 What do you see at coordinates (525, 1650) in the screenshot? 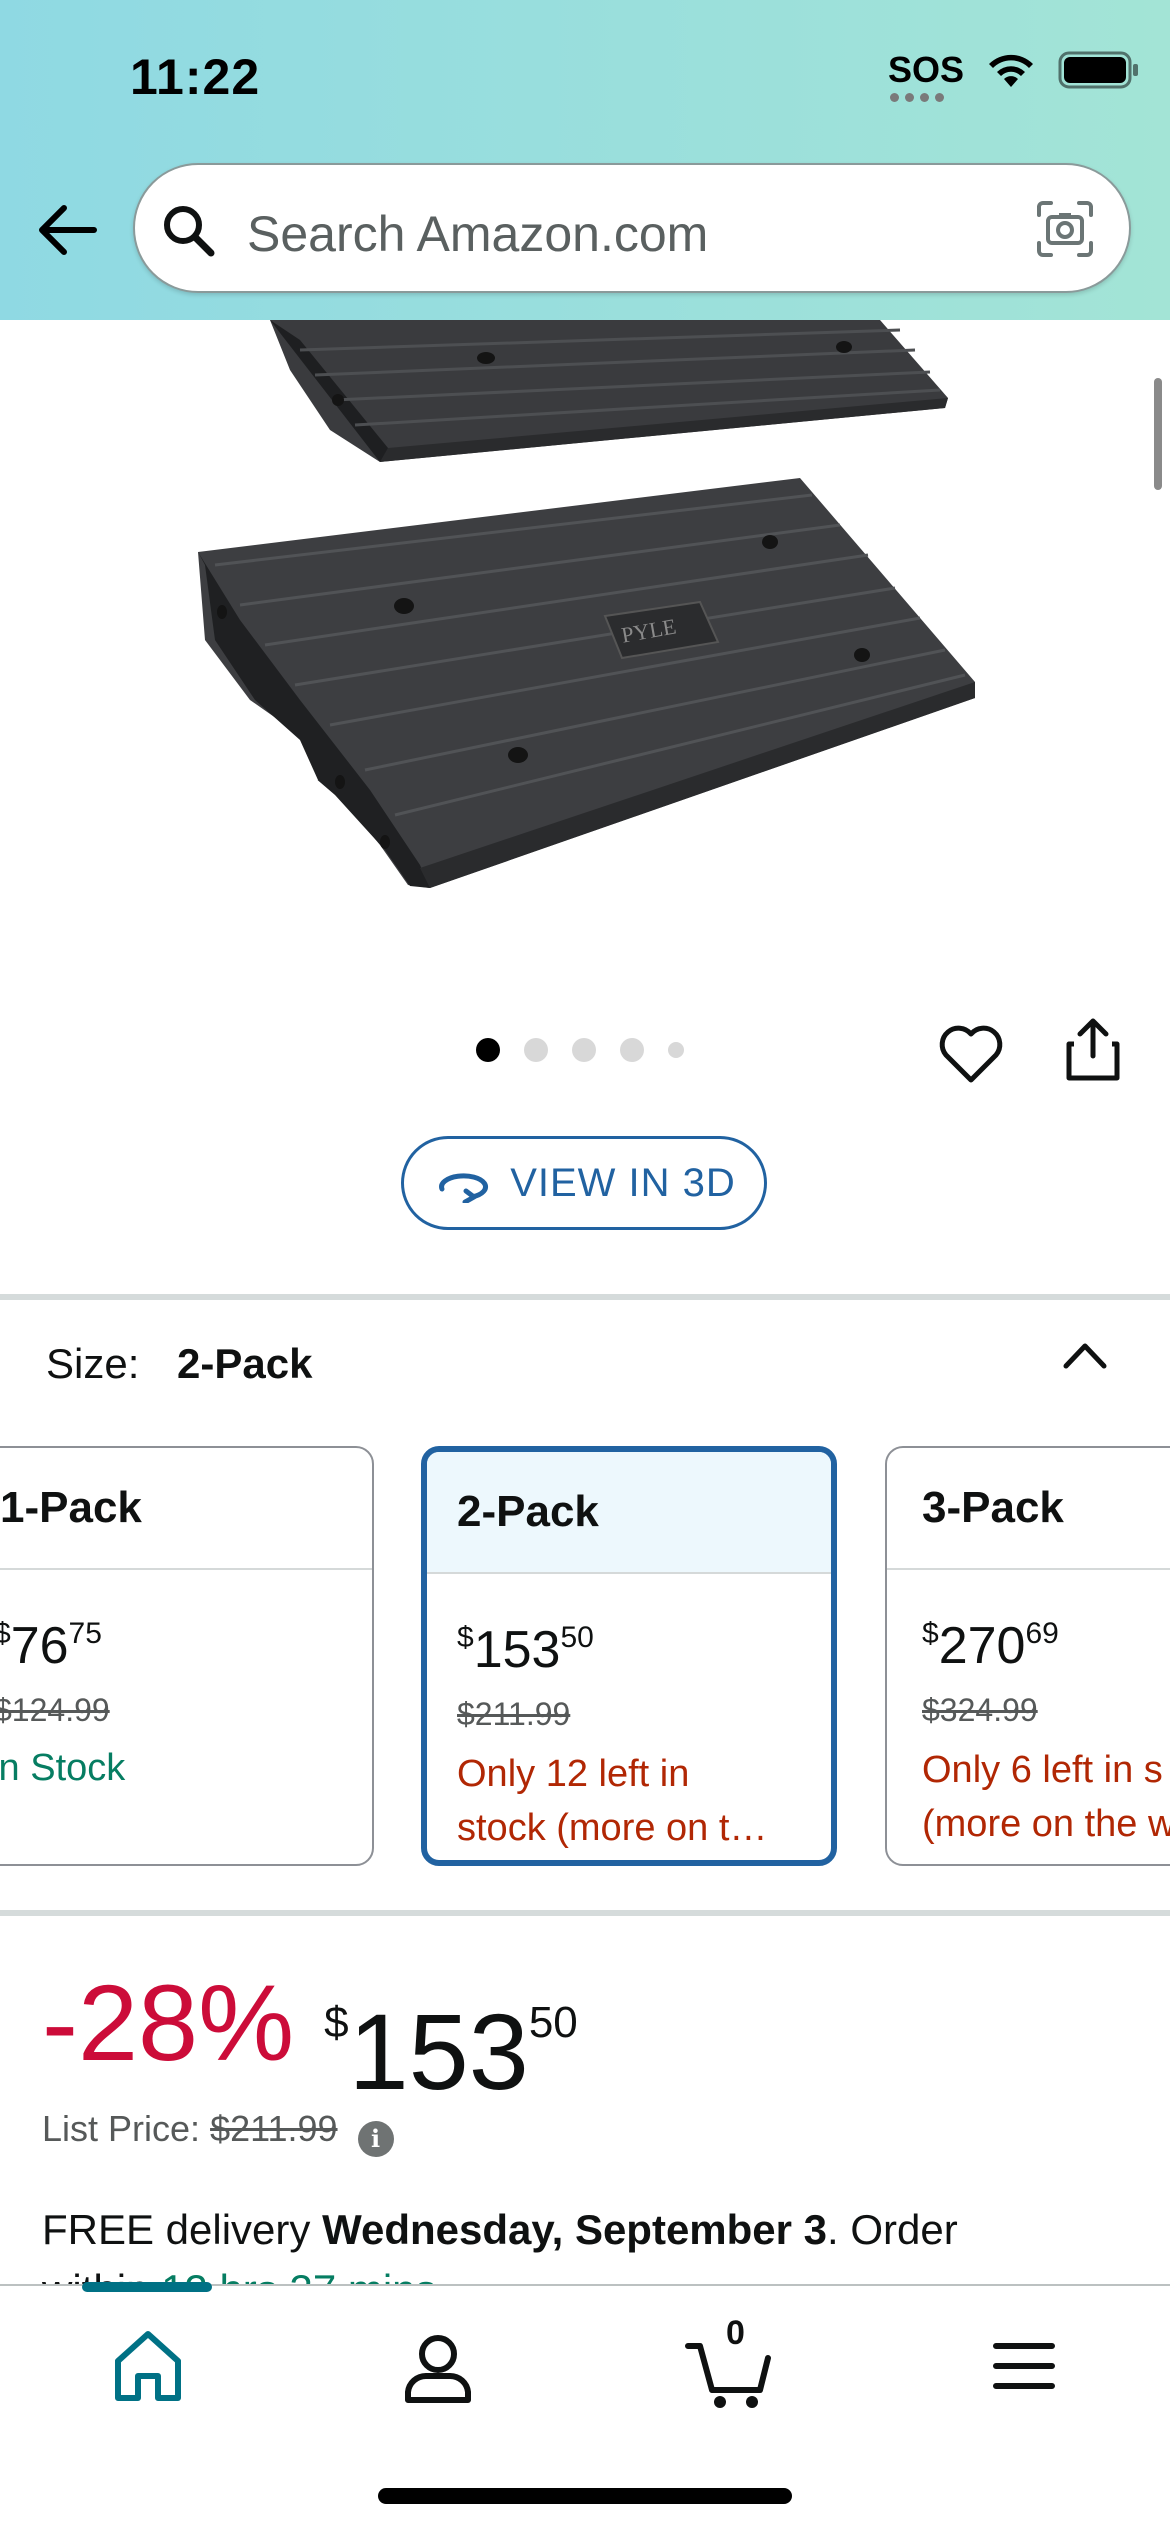
I see `pack-price: $15350` at bounding box center [525, 1650].